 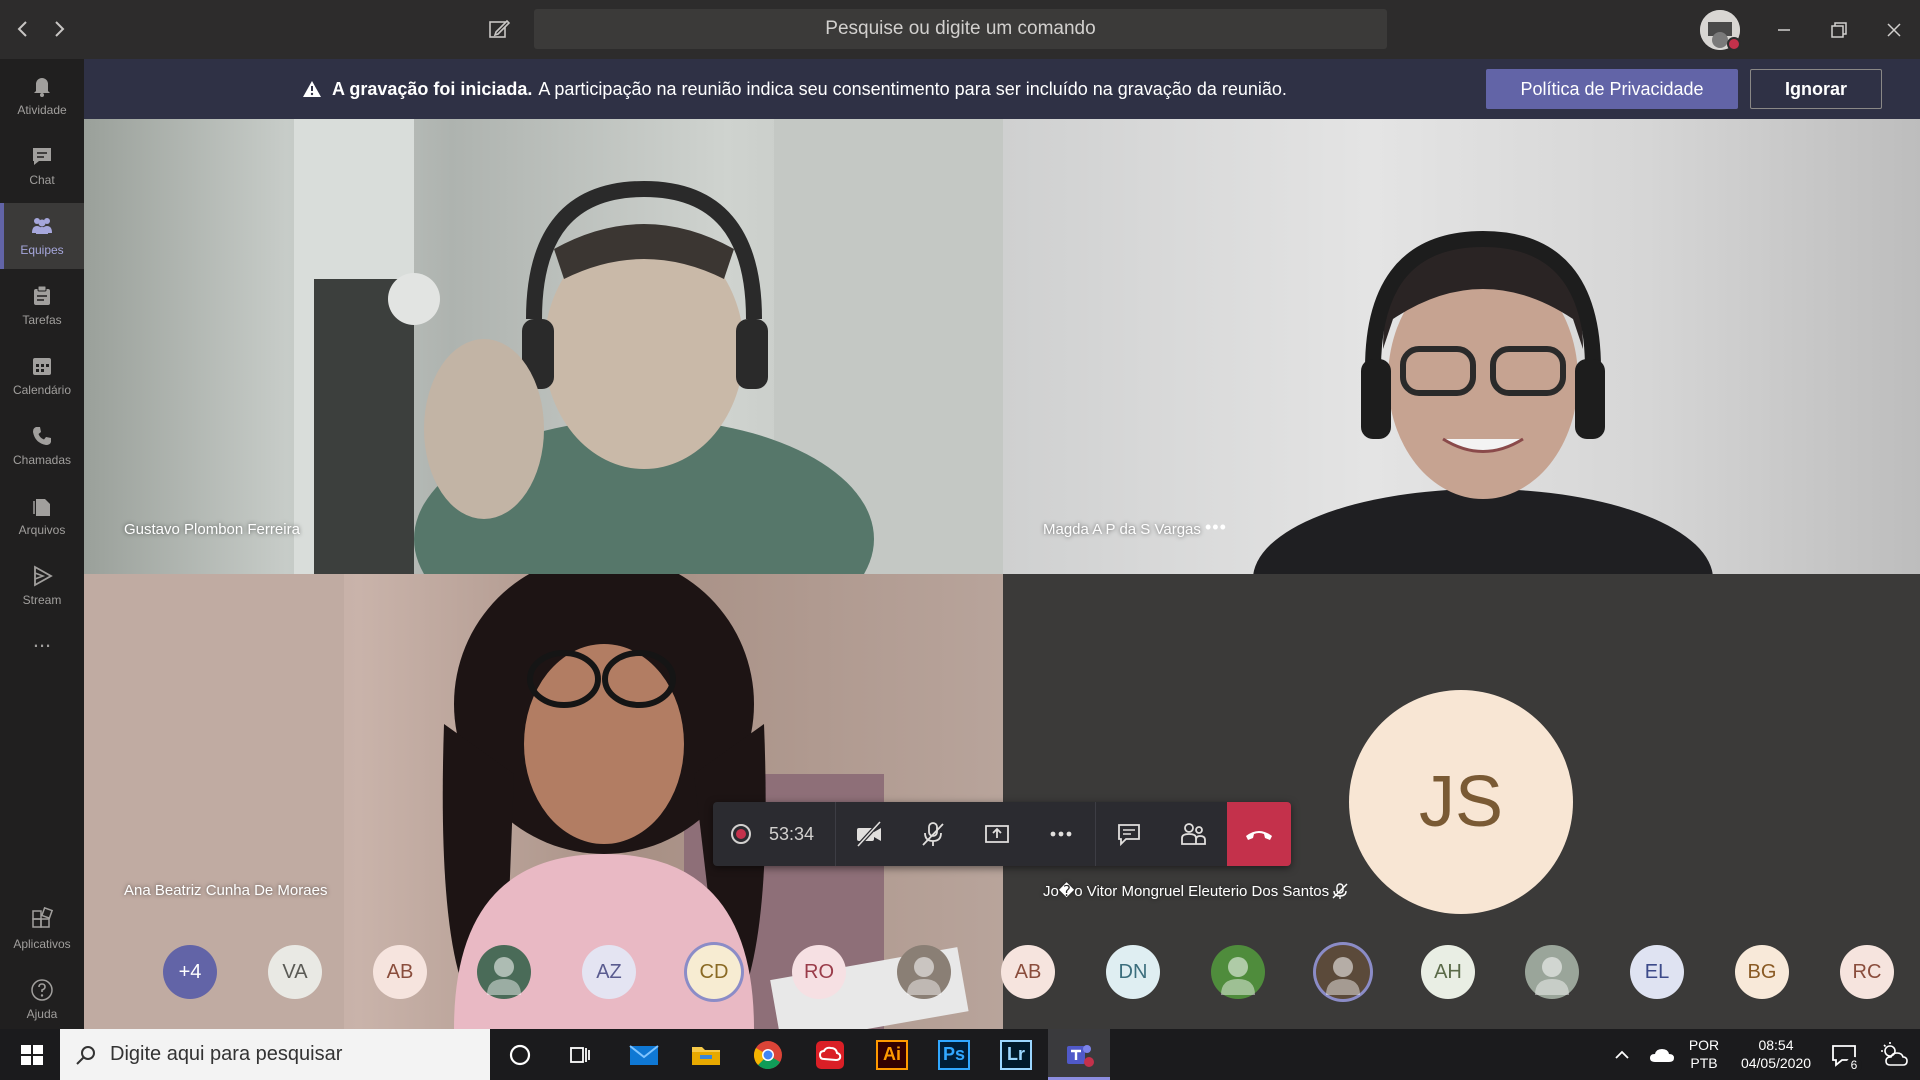 I want to click on rail-item-chat: Chat, so click(x=42, y=166).